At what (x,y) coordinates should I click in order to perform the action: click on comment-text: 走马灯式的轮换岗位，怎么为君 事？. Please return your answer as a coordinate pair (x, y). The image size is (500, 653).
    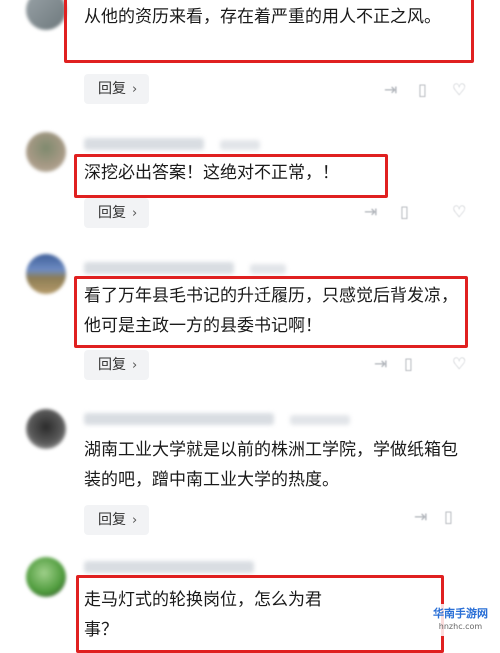
    Looking at the image, I should click on (203, 615).